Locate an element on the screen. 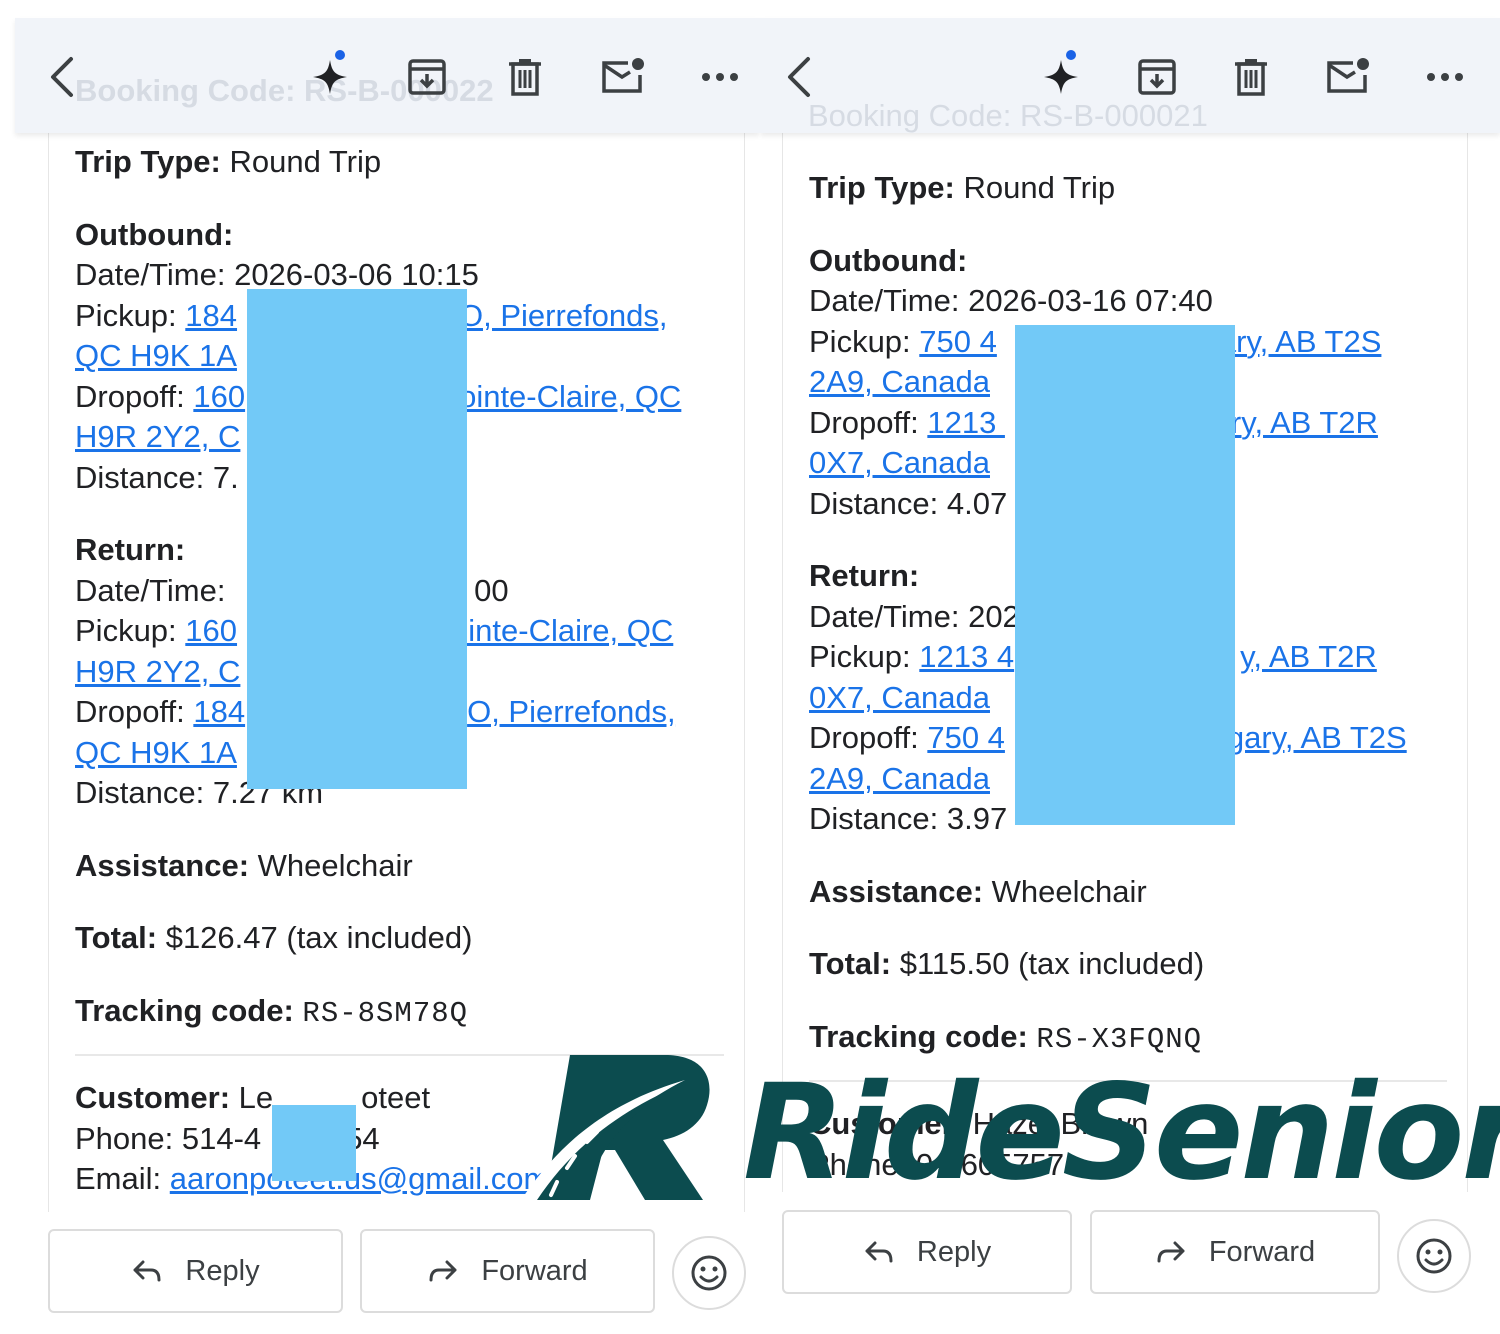  label-email: Email: is located at coordinates (118, 1178).